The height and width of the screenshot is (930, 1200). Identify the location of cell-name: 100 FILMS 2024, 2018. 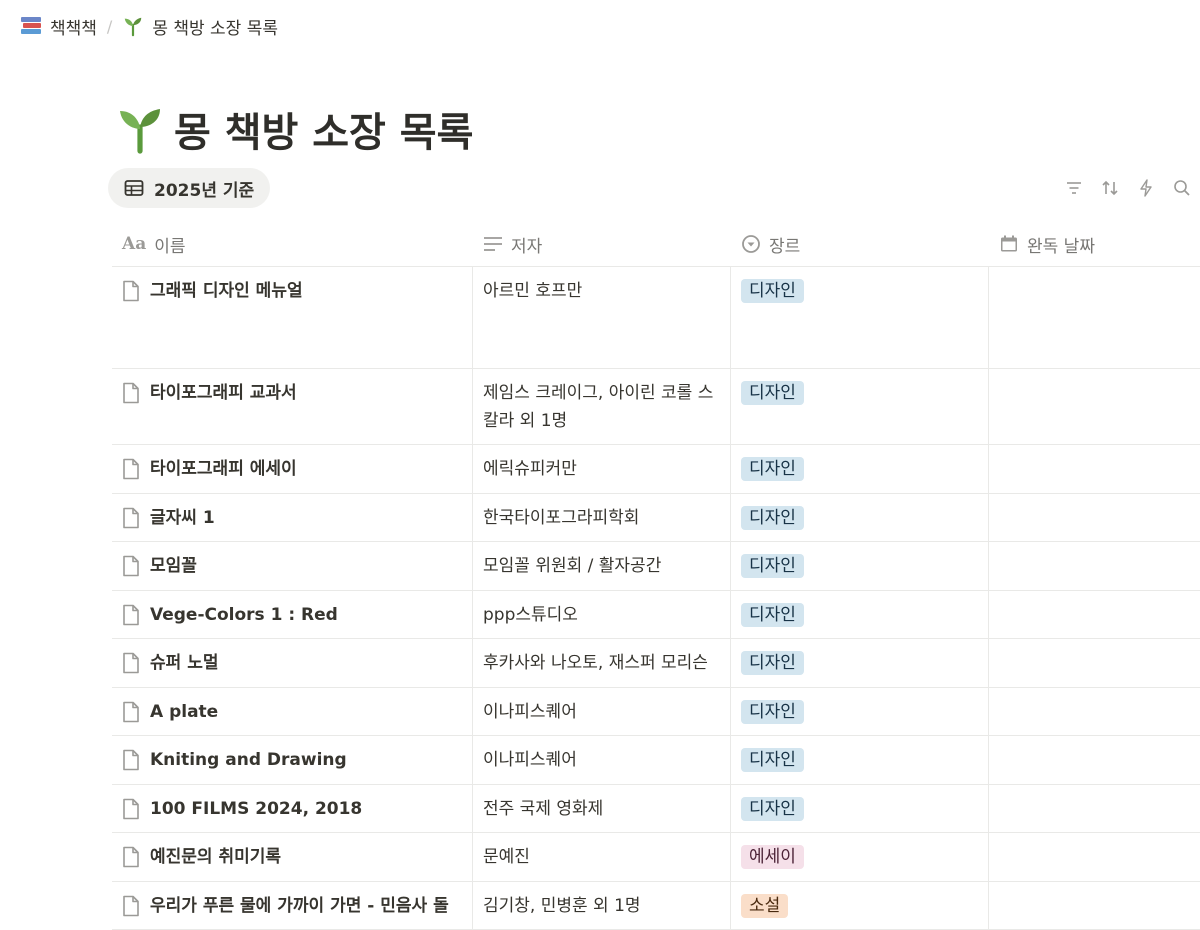
(292, 809).